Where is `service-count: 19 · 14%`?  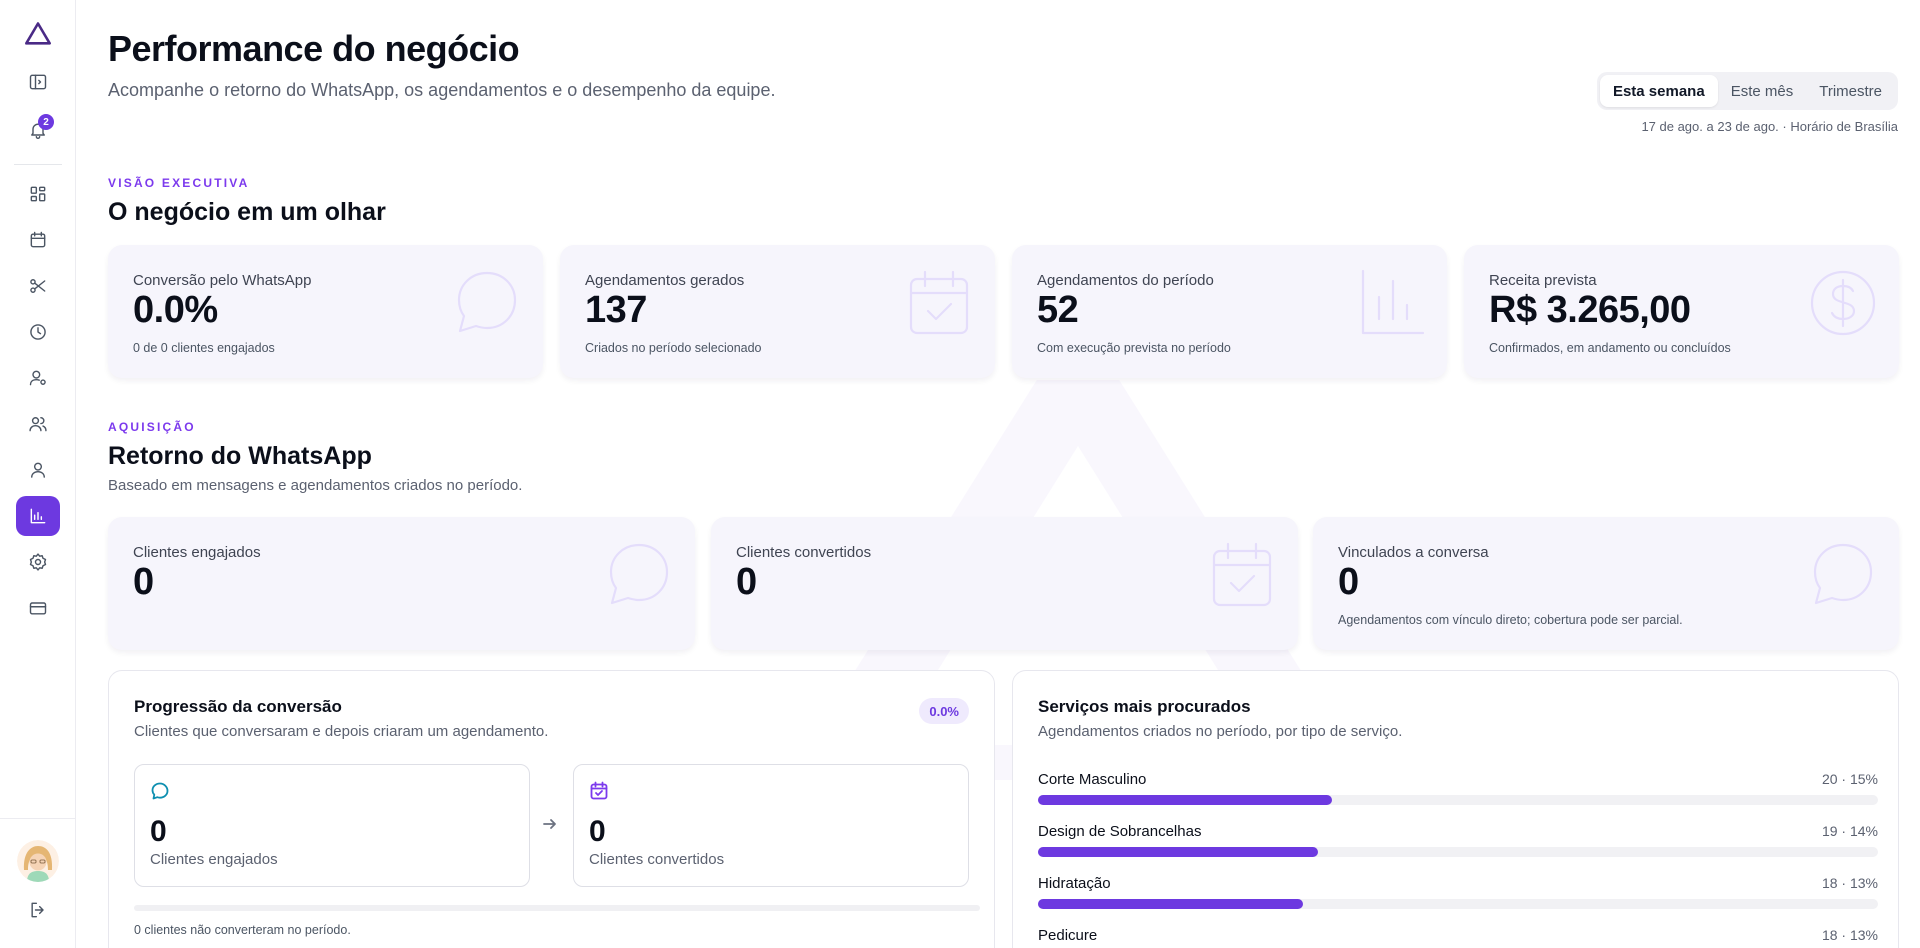 service-count: 19 · 14% is located at coordinates (1849, 831).